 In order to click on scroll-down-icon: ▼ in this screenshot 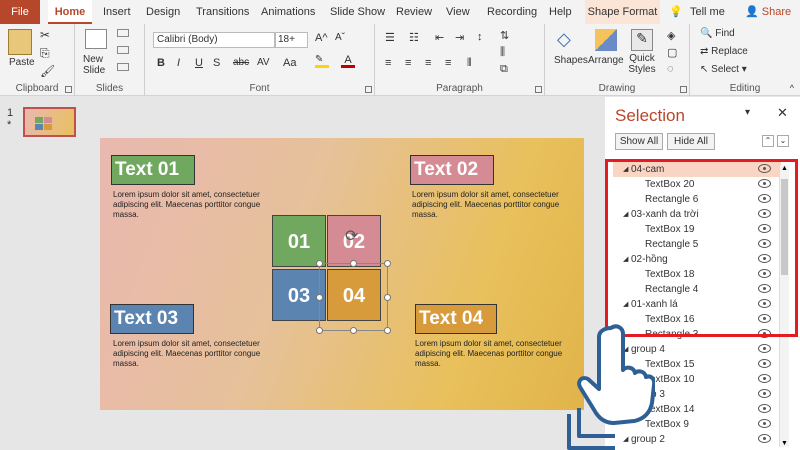, I will do `click(784, 443)`.